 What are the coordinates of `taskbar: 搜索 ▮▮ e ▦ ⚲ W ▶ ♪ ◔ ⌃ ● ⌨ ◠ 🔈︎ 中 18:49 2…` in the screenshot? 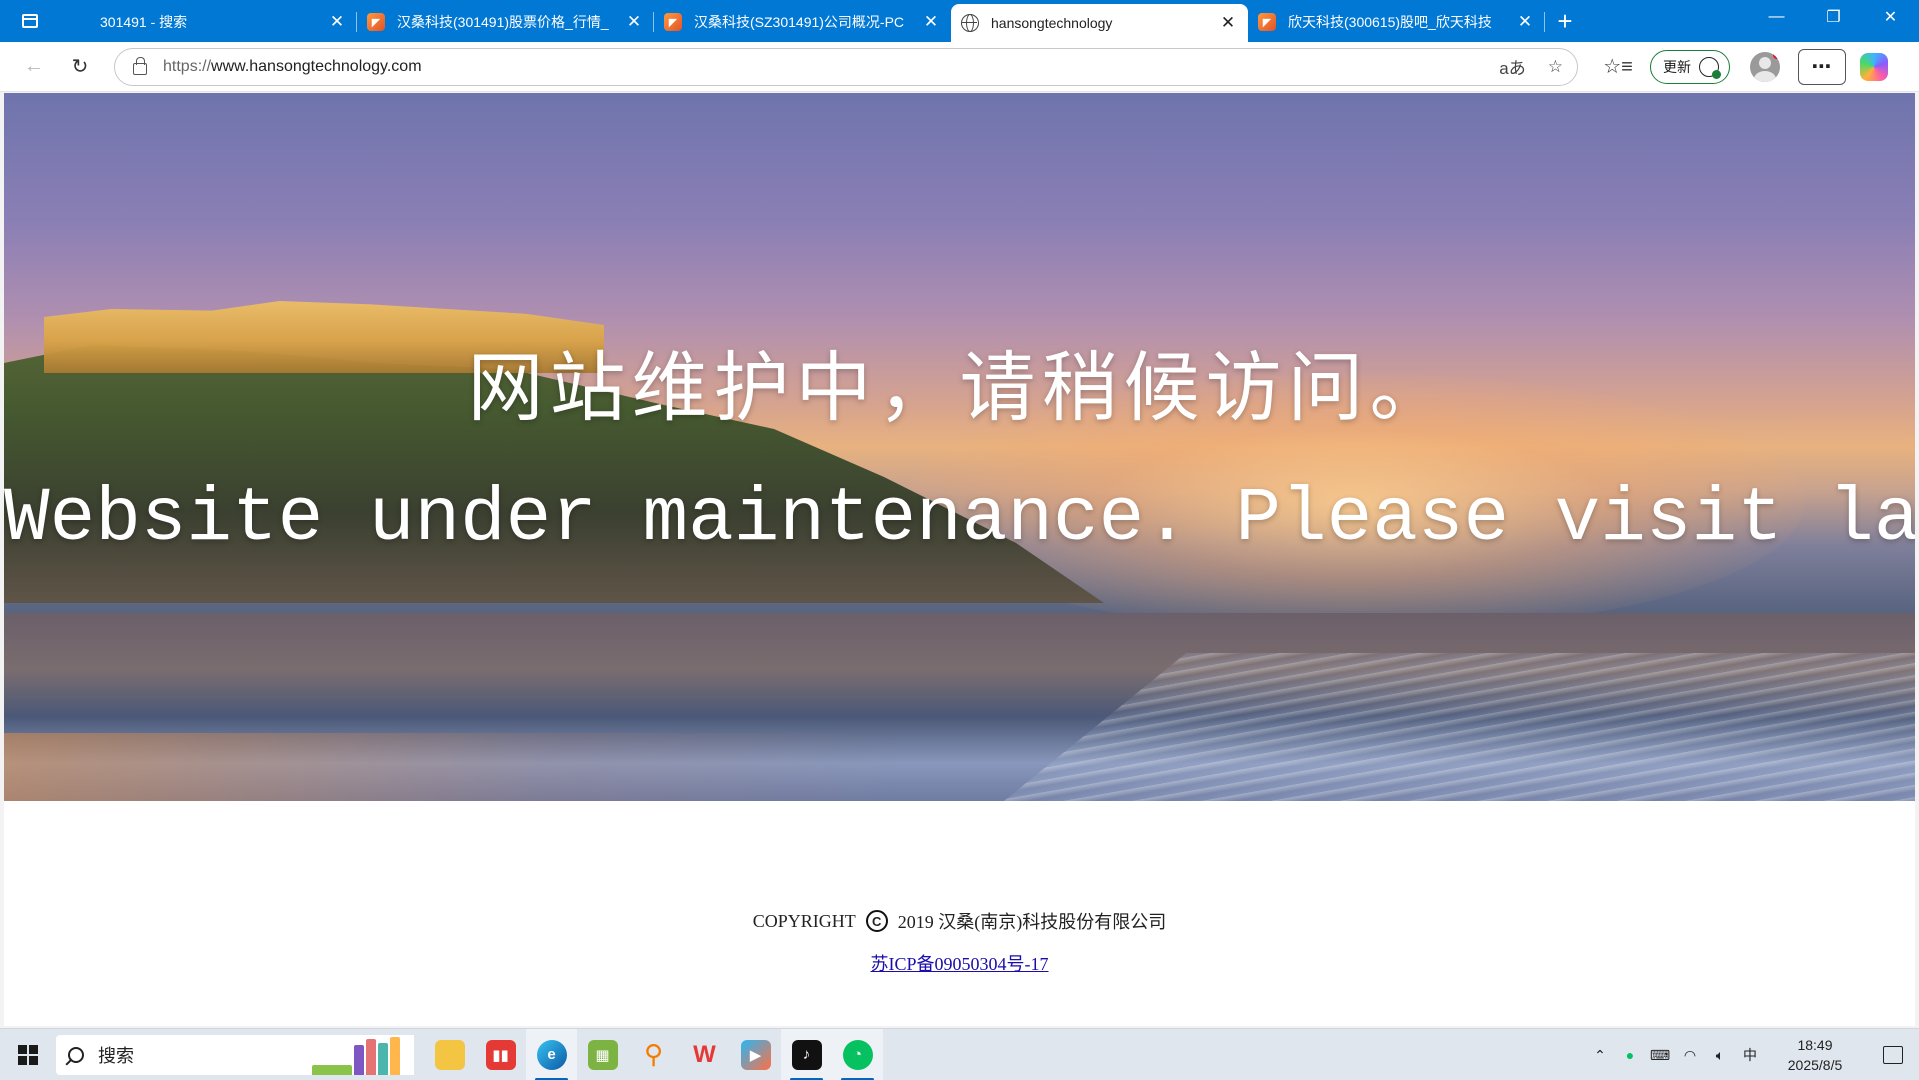 It's located at (959, 1054).